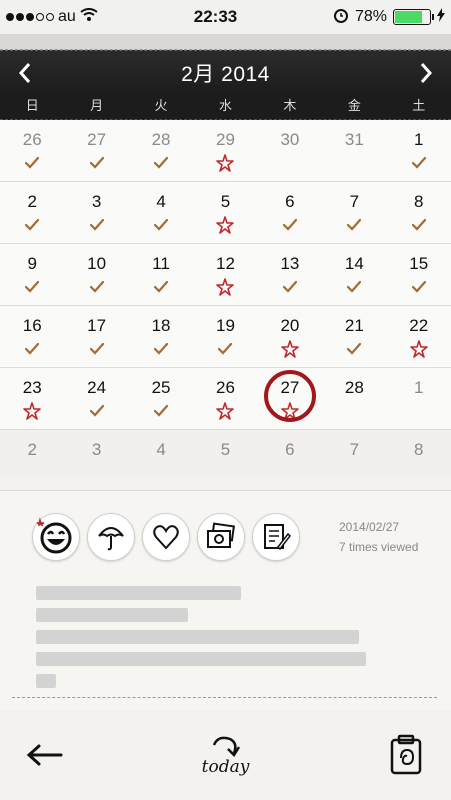  I want to click on umbrella-button, so click(111, 537).